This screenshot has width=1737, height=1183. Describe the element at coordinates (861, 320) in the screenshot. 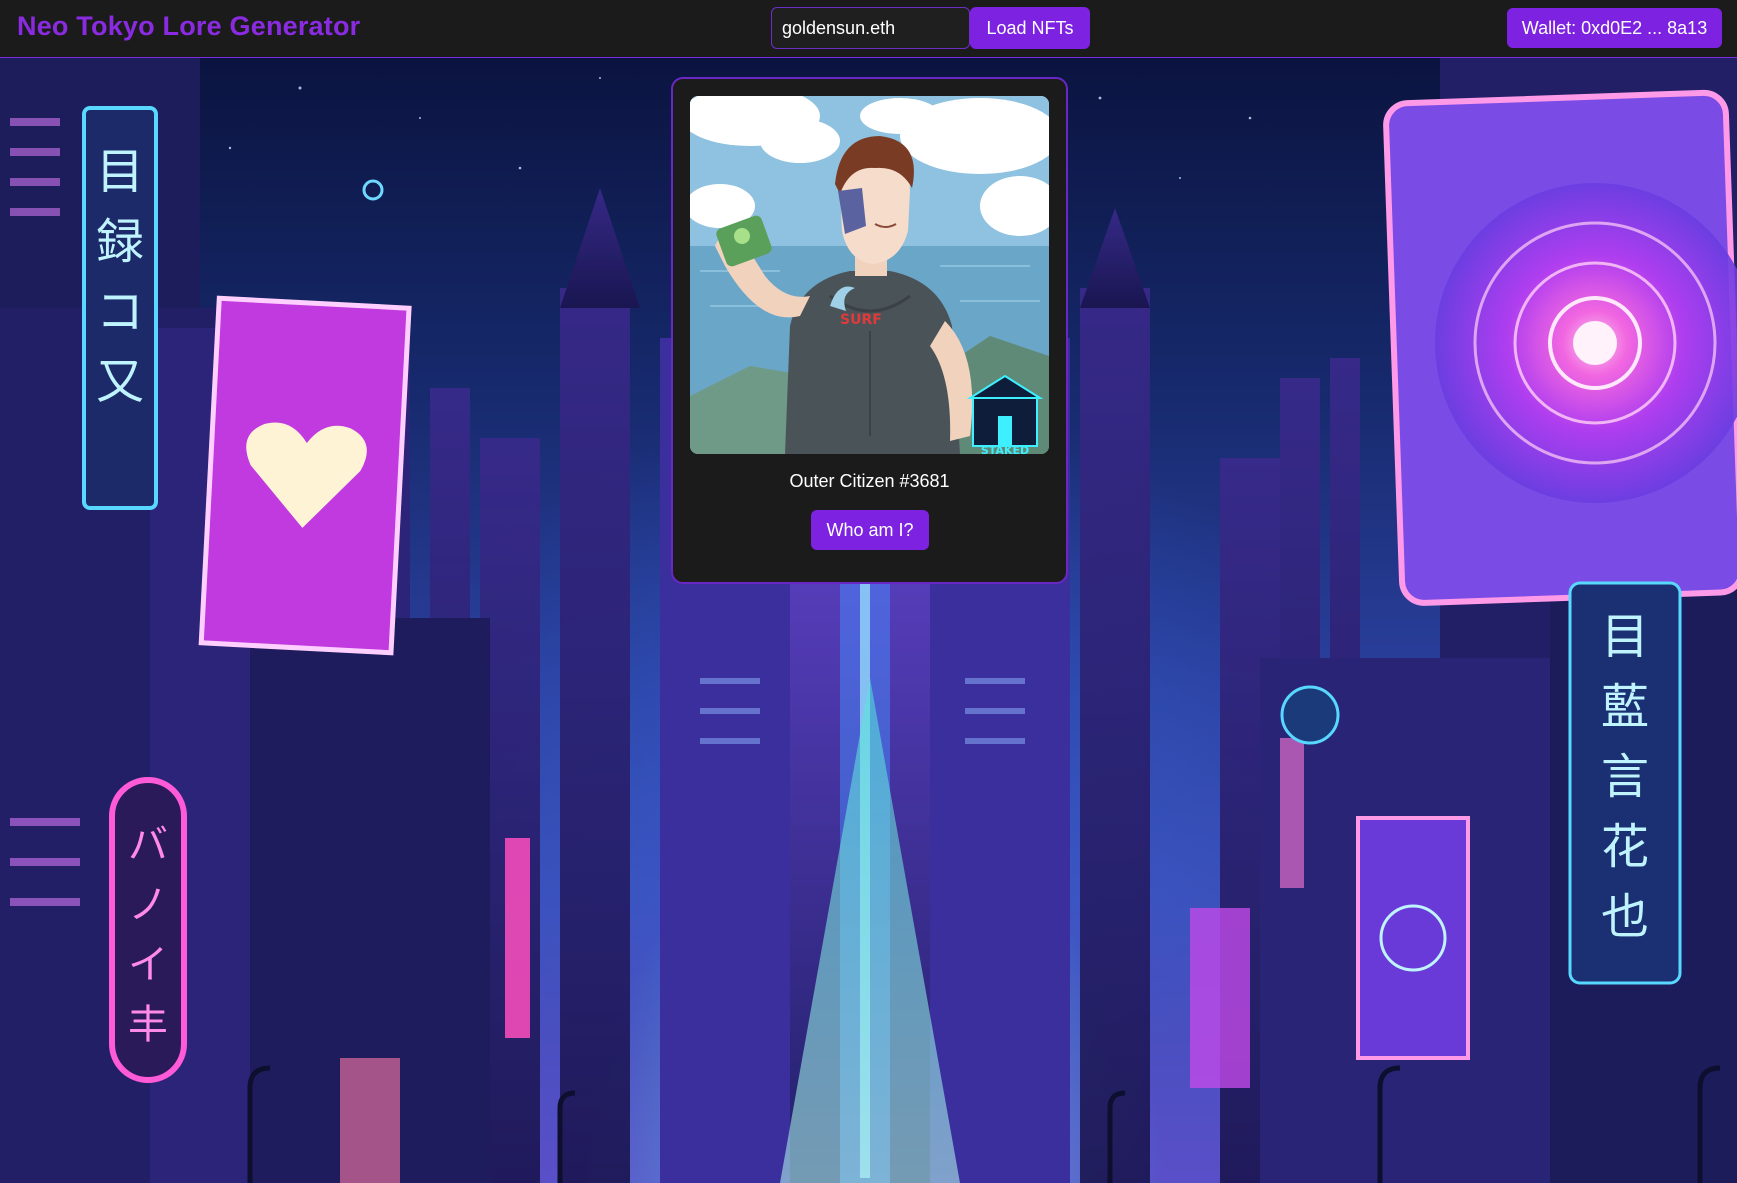

I see `svg-text: SURF` at that location.